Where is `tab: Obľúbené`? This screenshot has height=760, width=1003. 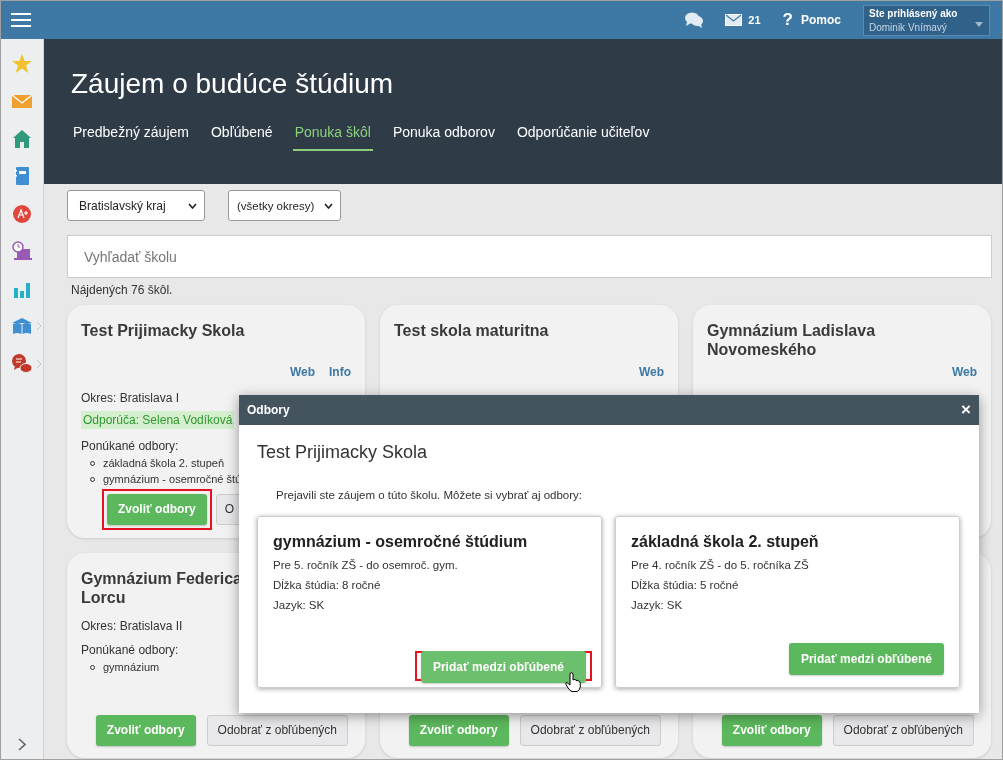
tab: Obľúbené is located at coordinates (241, 137).